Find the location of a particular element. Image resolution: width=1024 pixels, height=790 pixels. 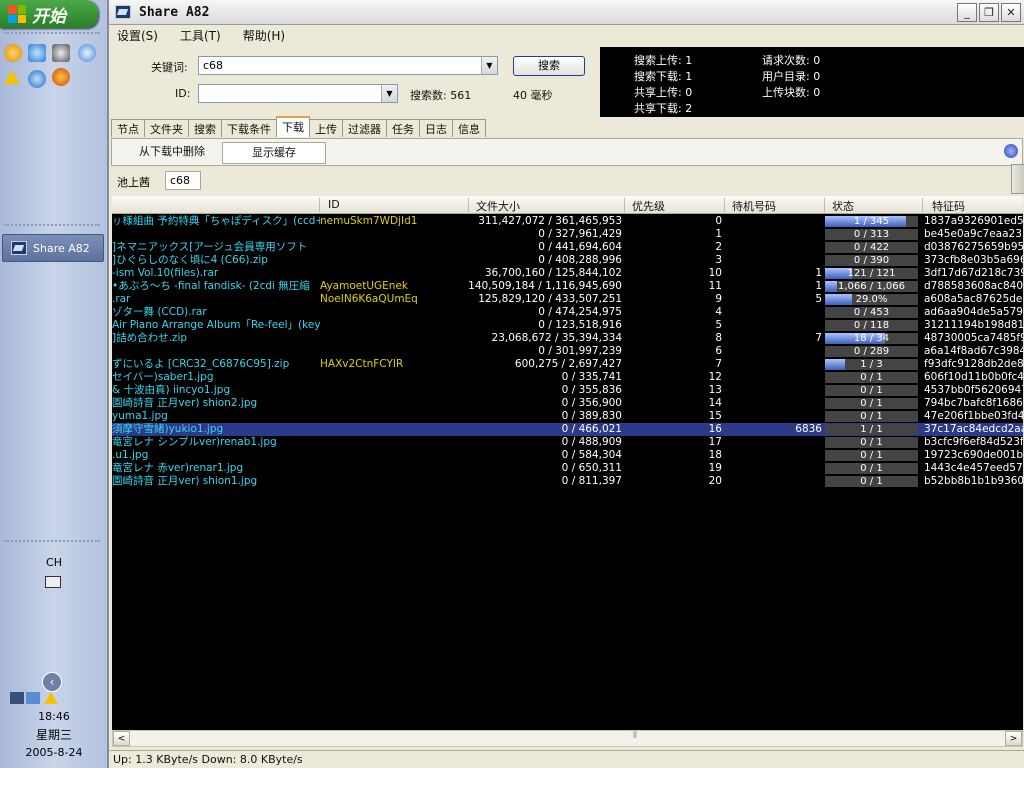

tab-download: 下载 is located at coordinates (293, 126).